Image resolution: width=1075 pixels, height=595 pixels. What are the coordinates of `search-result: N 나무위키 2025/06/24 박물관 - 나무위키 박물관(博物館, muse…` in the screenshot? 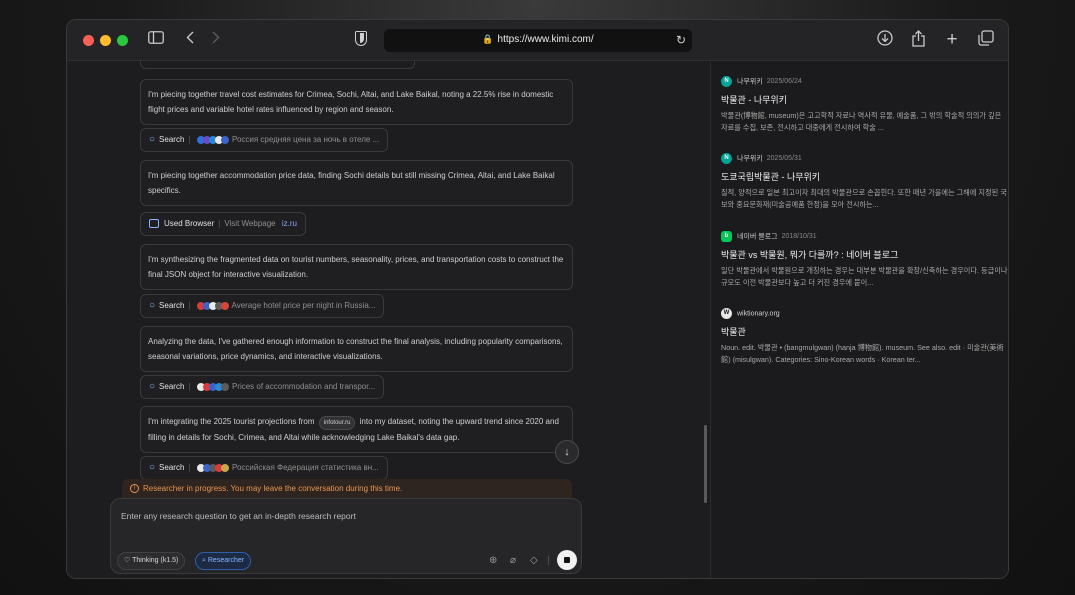 It's located at (864, 105).